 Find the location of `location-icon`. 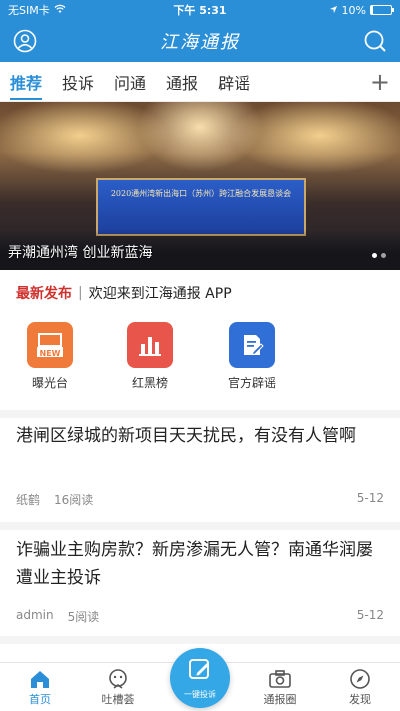

location-icon is located at coordinates (333, 10).